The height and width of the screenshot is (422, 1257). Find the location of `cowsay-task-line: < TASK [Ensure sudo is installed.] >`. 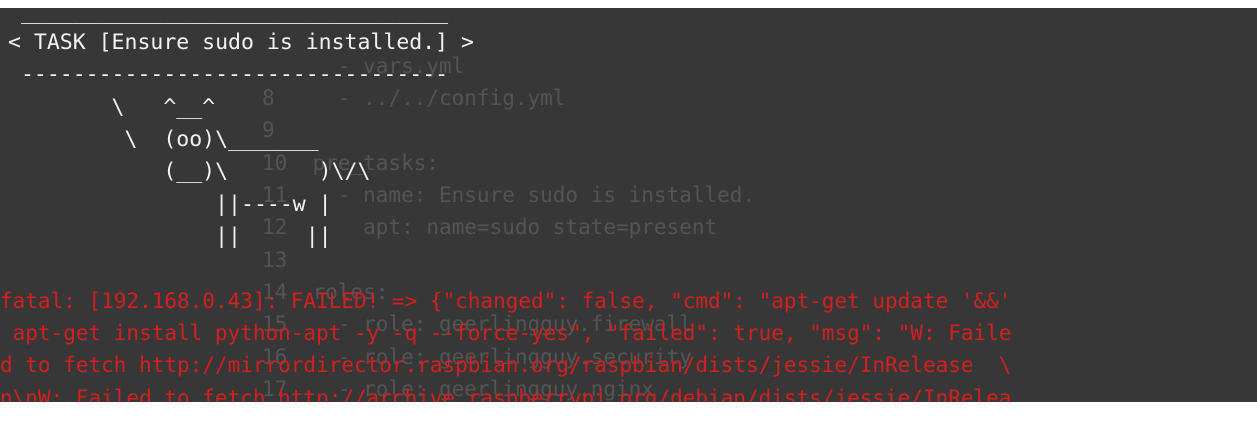

cowsay-task-line: < TASK [Ensure sudo is installed.] > is located at coordinates (241, 42).